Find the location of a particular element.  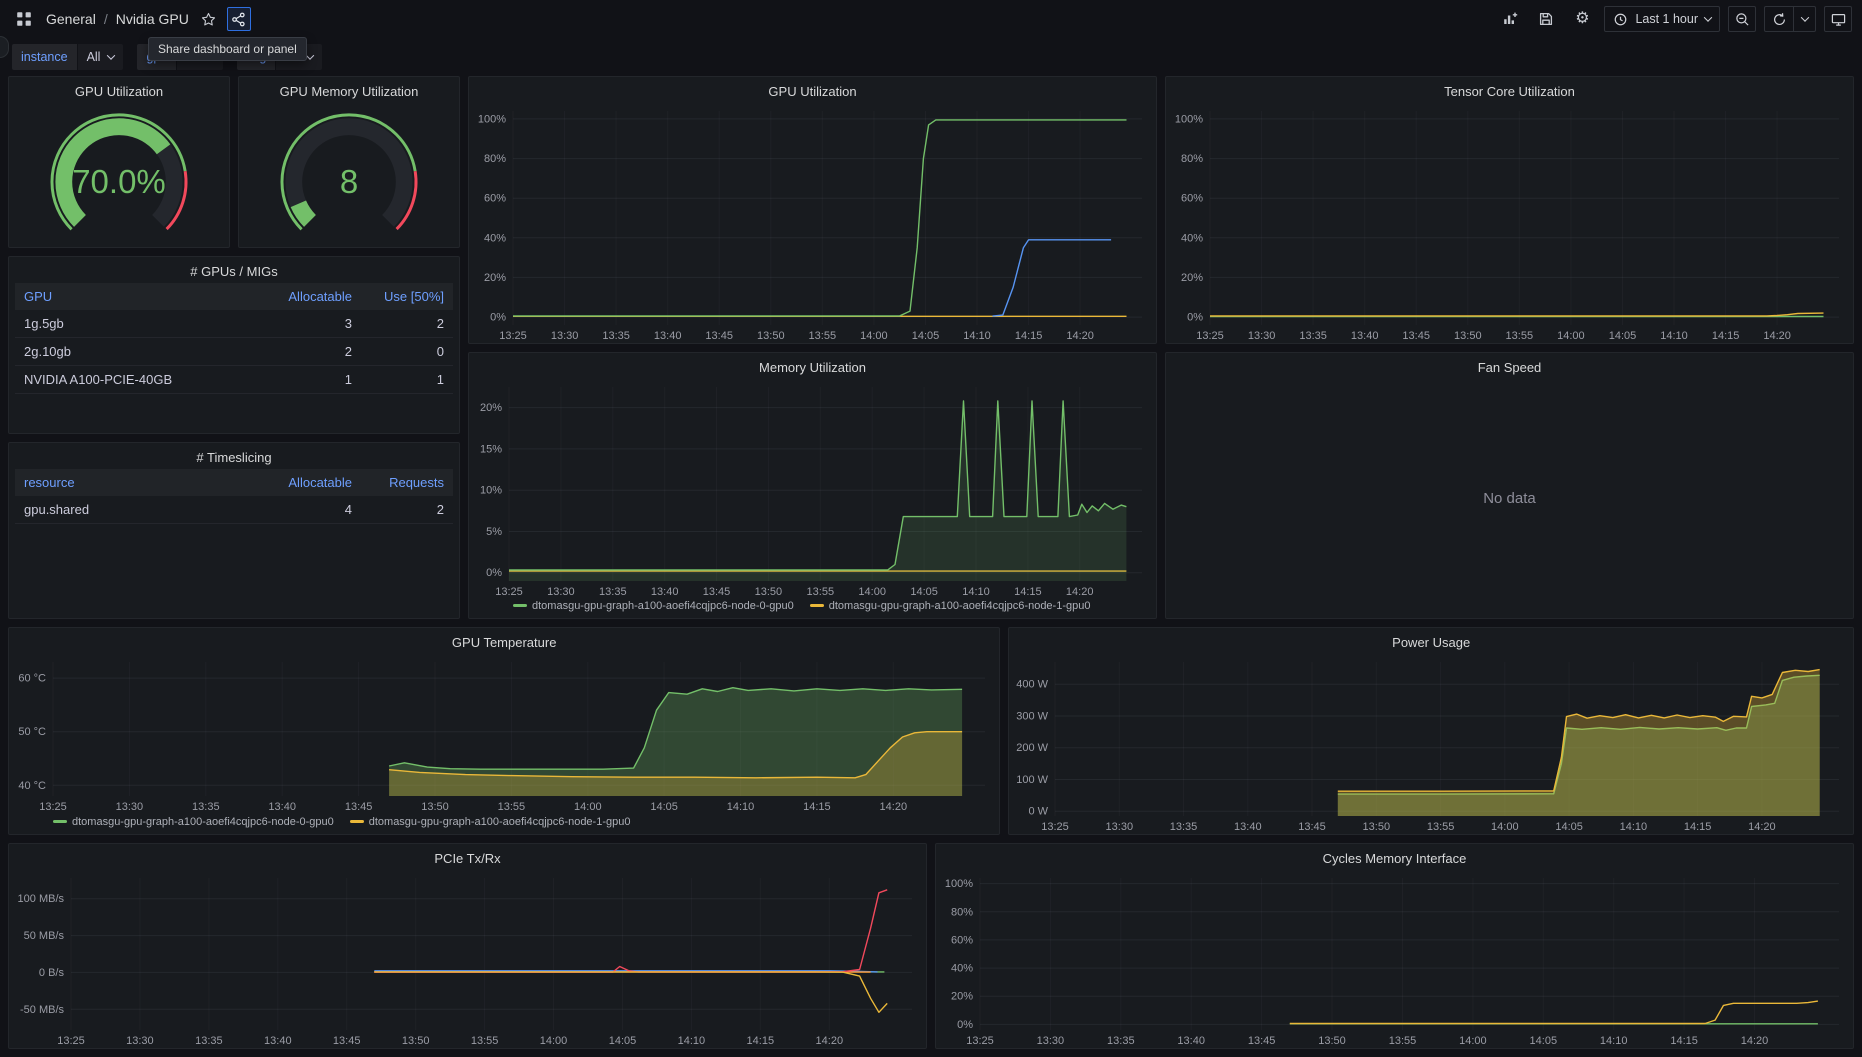

panel-title: GPU Temperature is located at coordinates (504, 641).